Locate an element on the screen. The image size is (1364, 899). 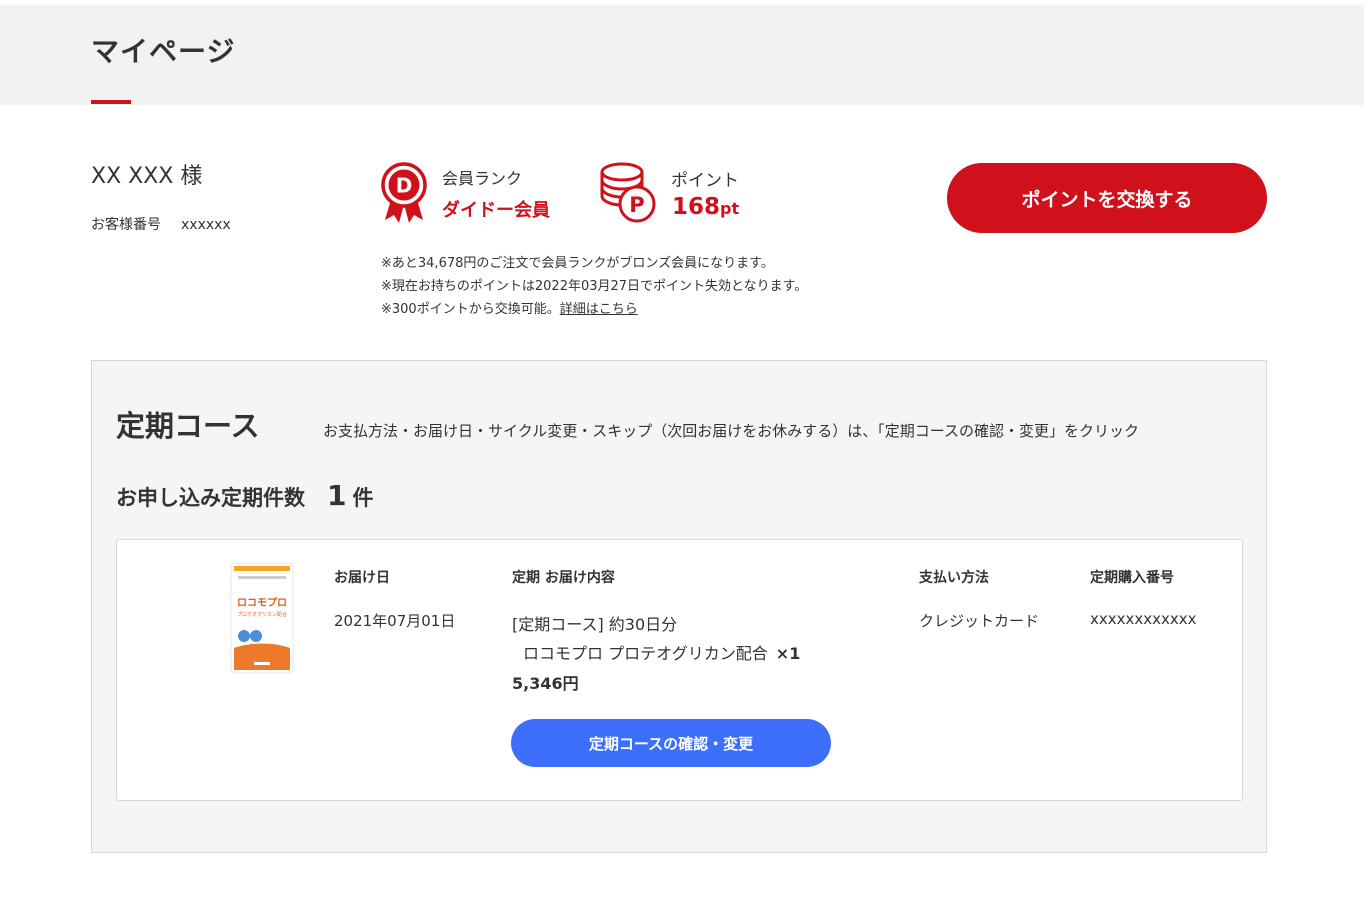
points-number: 168 is located at coordinates (696, 207).